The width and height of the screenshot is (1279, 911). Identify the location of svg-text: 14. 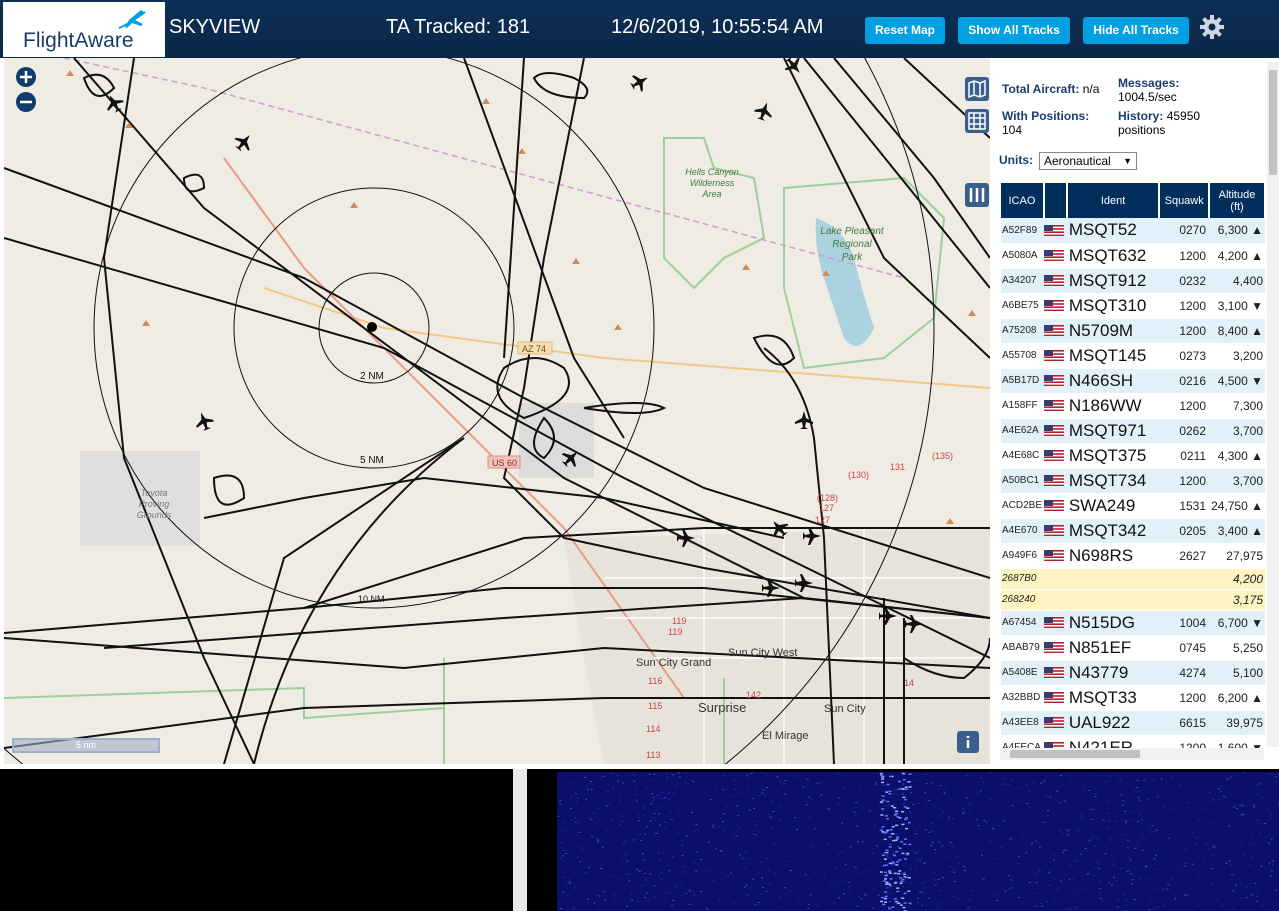
(909, 683).